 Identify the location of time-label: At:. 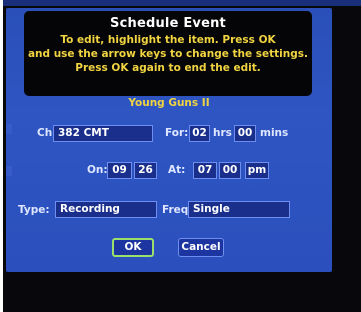
(177, 170).